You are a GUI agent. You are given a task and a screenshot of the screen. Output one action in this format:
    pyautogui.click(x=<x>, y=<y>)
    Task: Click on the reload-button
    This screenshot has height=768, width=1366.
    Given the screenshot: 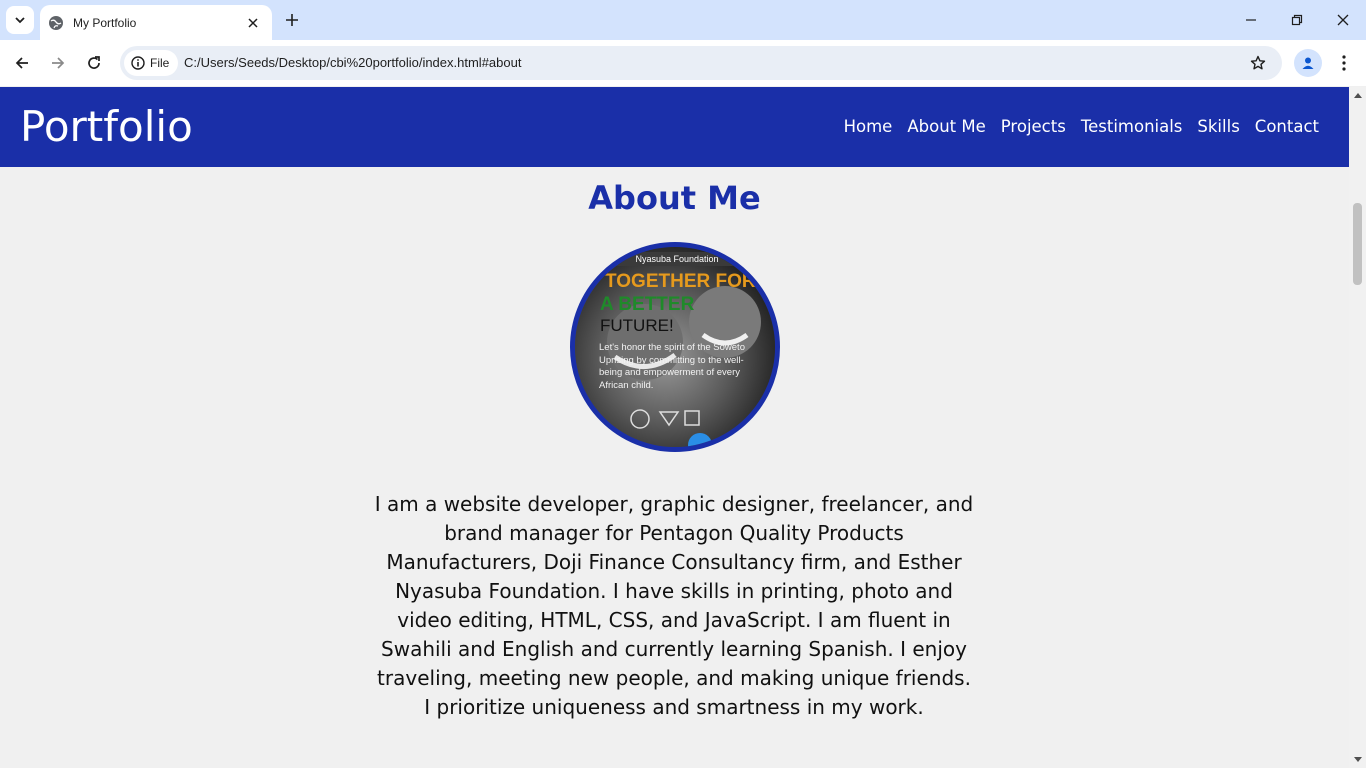 What is the action you would take?
    pyautogui.click(x=94, y=63)
    